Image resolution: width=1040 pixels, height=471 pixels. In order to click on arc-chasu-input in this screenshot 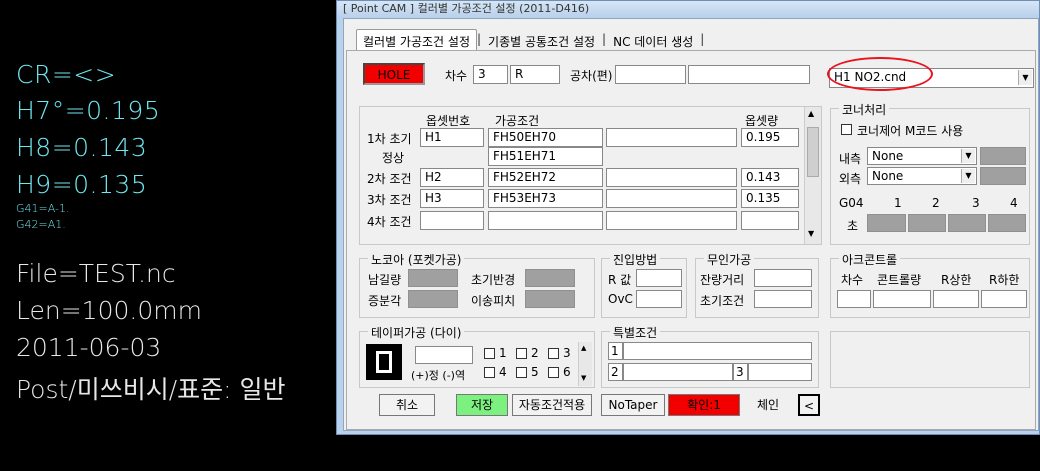, I will do `click(854, 299)`.